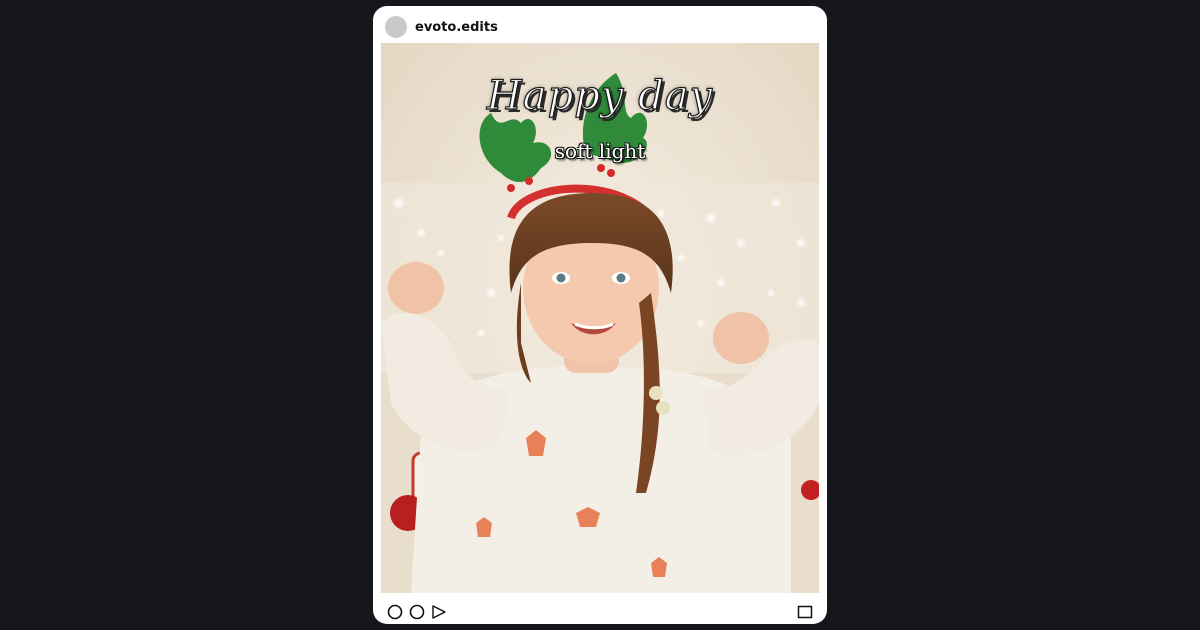 This screenshot has width=1200, height=630. Describe the element at coordinates (805, 612) in the screenshot. I see `save-icon` at that location.